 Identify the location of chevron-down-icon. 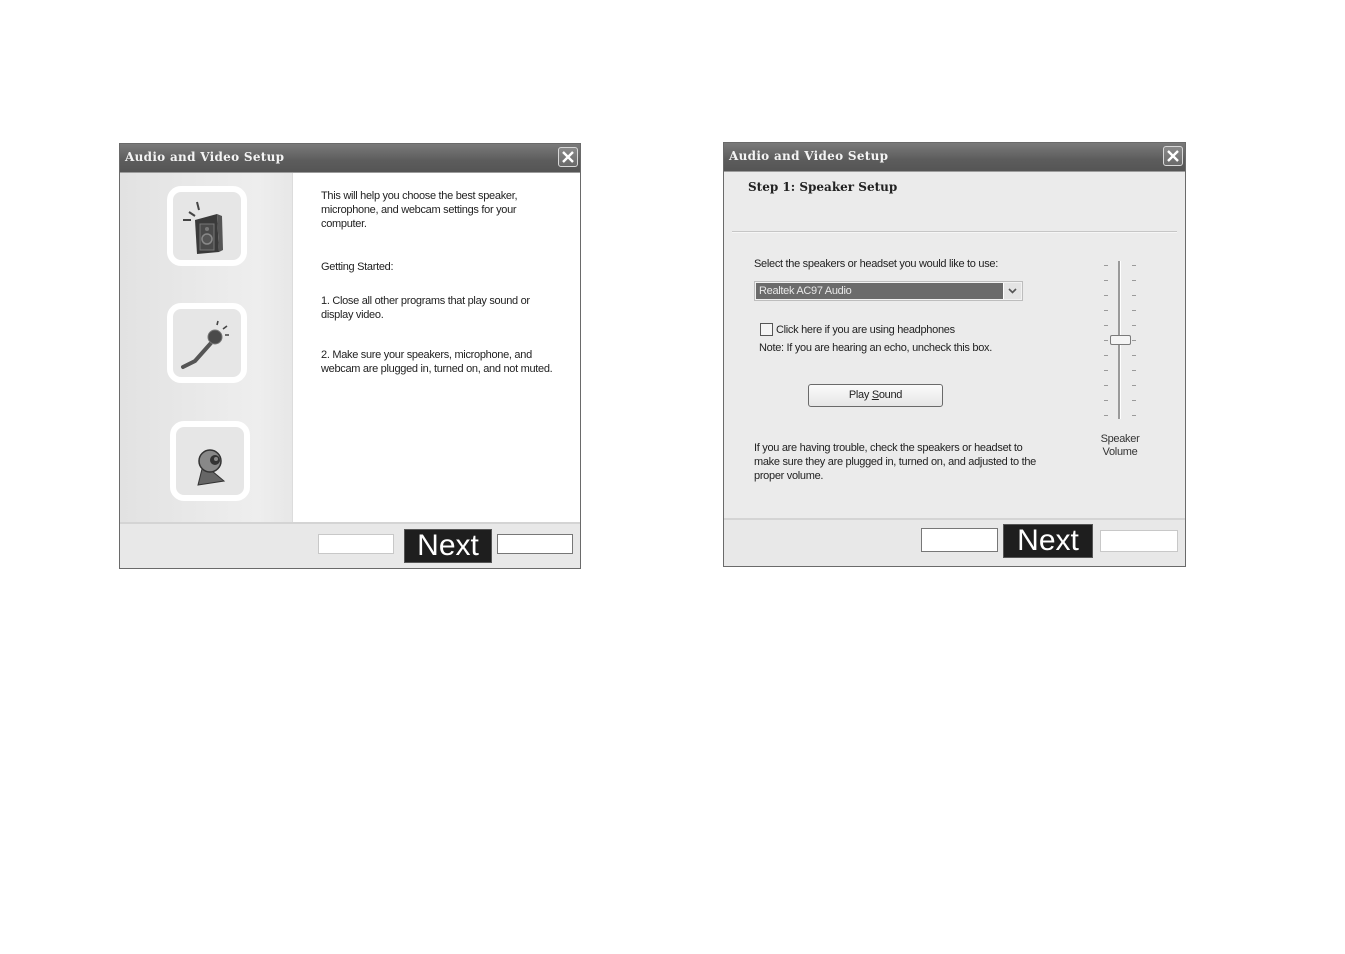
(1012, 291).